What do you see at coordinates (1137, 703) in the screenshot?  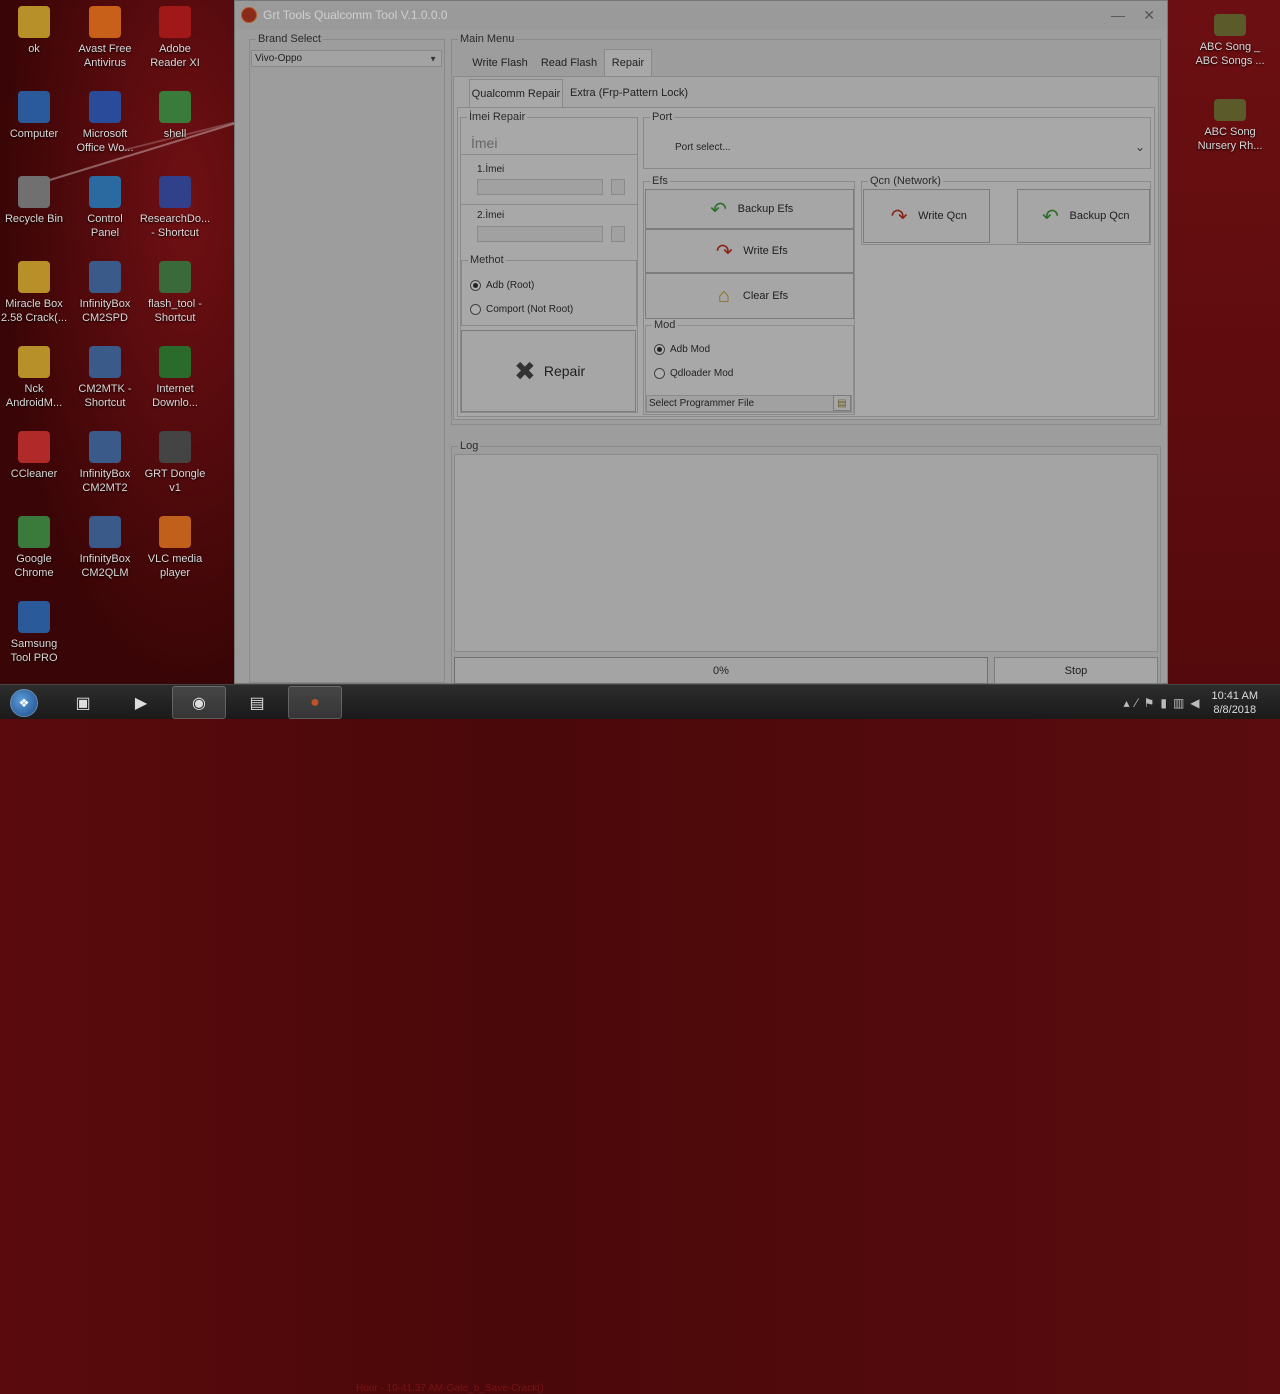 I see `pen-icon: ⁄` at bounding box center [1137, 703].